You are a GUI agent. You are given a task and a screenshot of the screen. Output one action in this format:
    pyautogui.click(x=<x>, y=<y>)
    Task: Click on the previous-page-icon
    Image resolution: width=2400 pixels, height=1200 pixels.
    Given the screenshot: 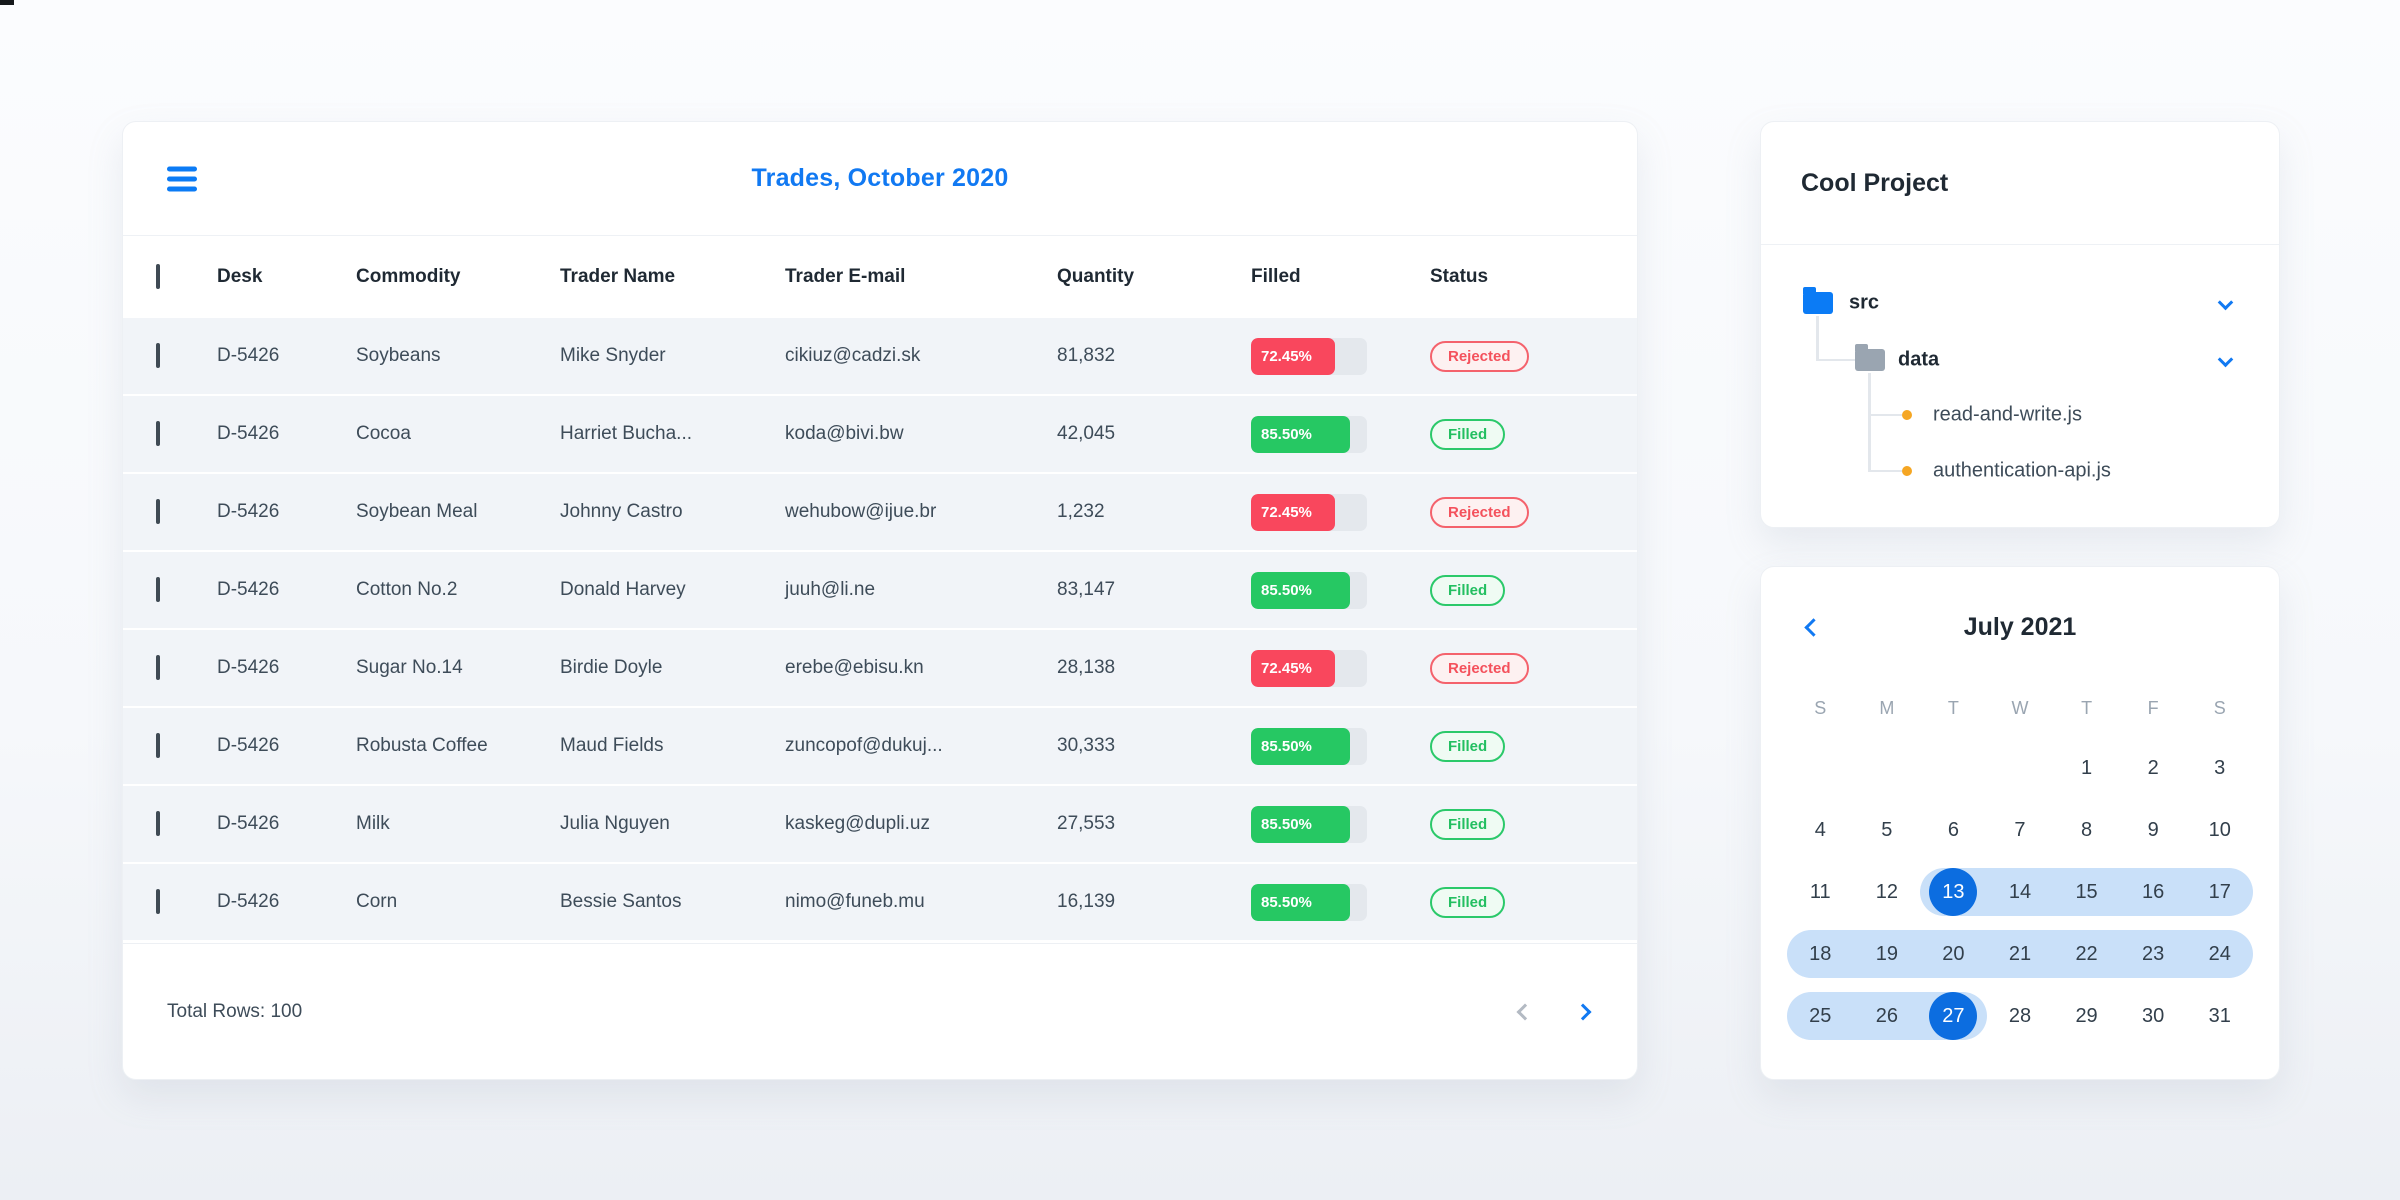 What is the action you would take?
    pyautogui.click(x=1525, y=1011)
    